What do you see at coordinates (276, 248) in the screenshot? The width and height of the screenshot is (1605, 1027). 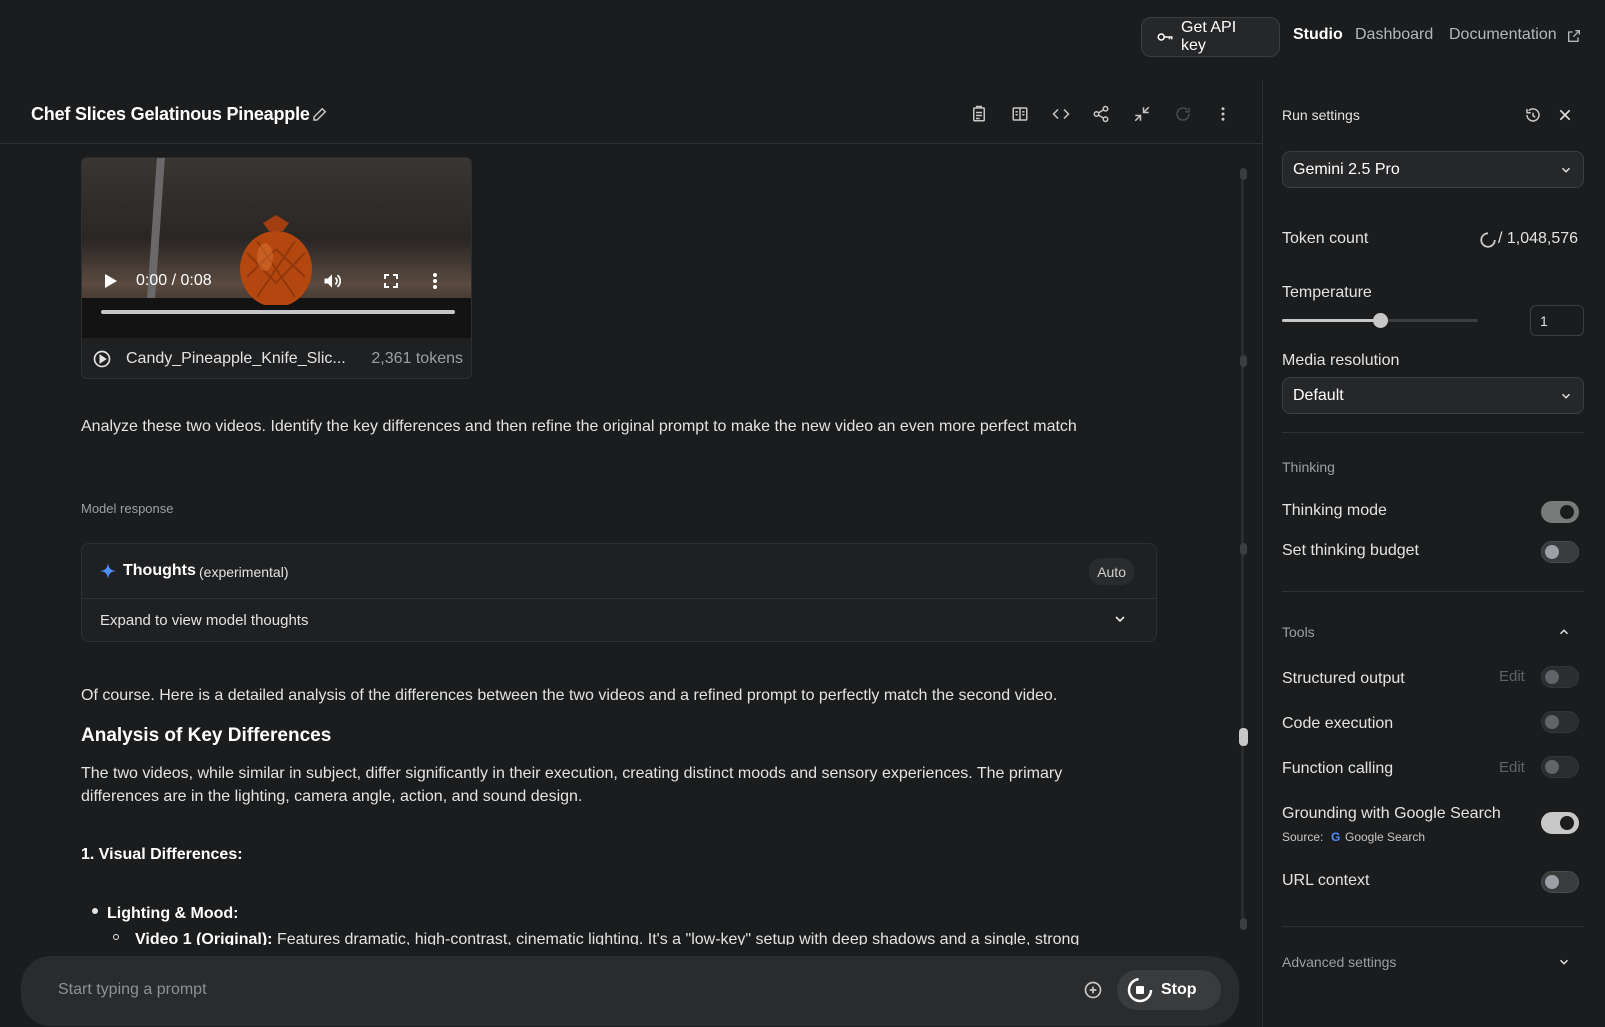 I see `video-player: 0:00 / 0:08` at bounding box center [276, 248].